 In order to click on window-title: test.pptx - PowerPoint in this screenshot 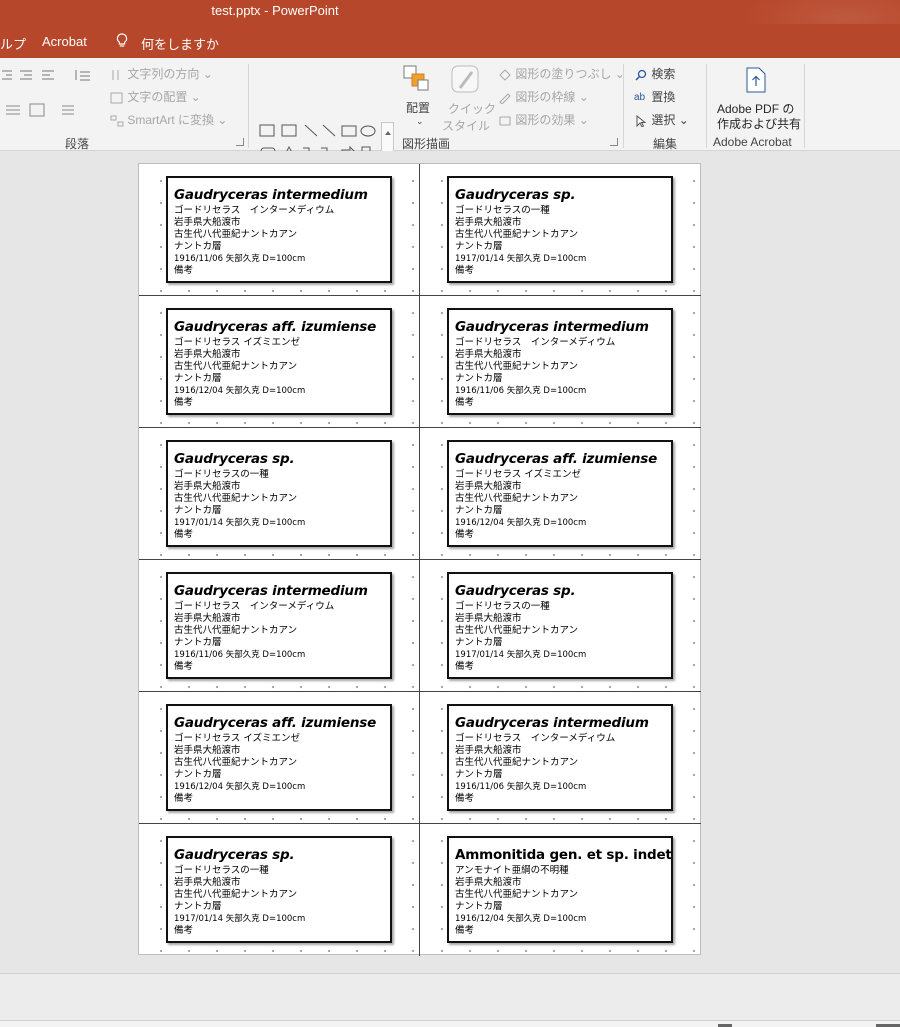, I will do `click(275, 10)`.